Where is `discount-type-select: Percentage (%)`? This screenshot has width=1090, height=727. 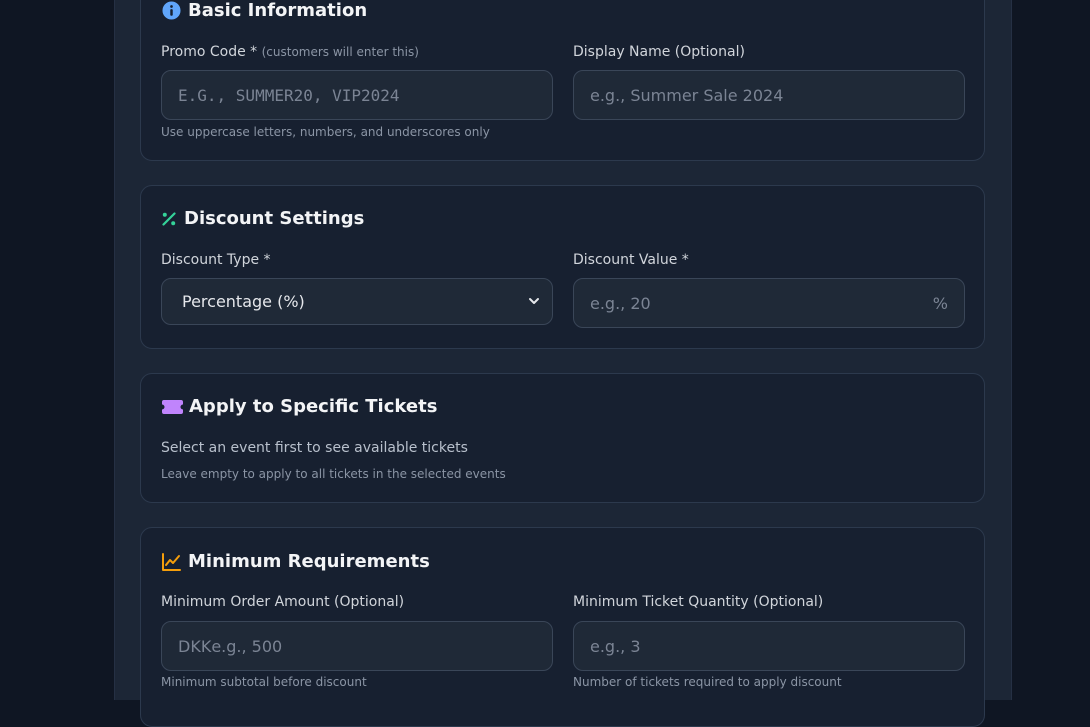
discount-type-select: Percentage (%) is located at coordinates (357, 301).